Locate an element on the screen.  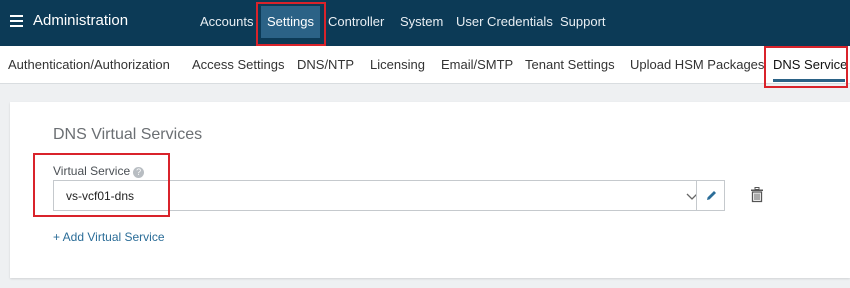
nav-accounts: Accounts is located at coordinates (226, 21).